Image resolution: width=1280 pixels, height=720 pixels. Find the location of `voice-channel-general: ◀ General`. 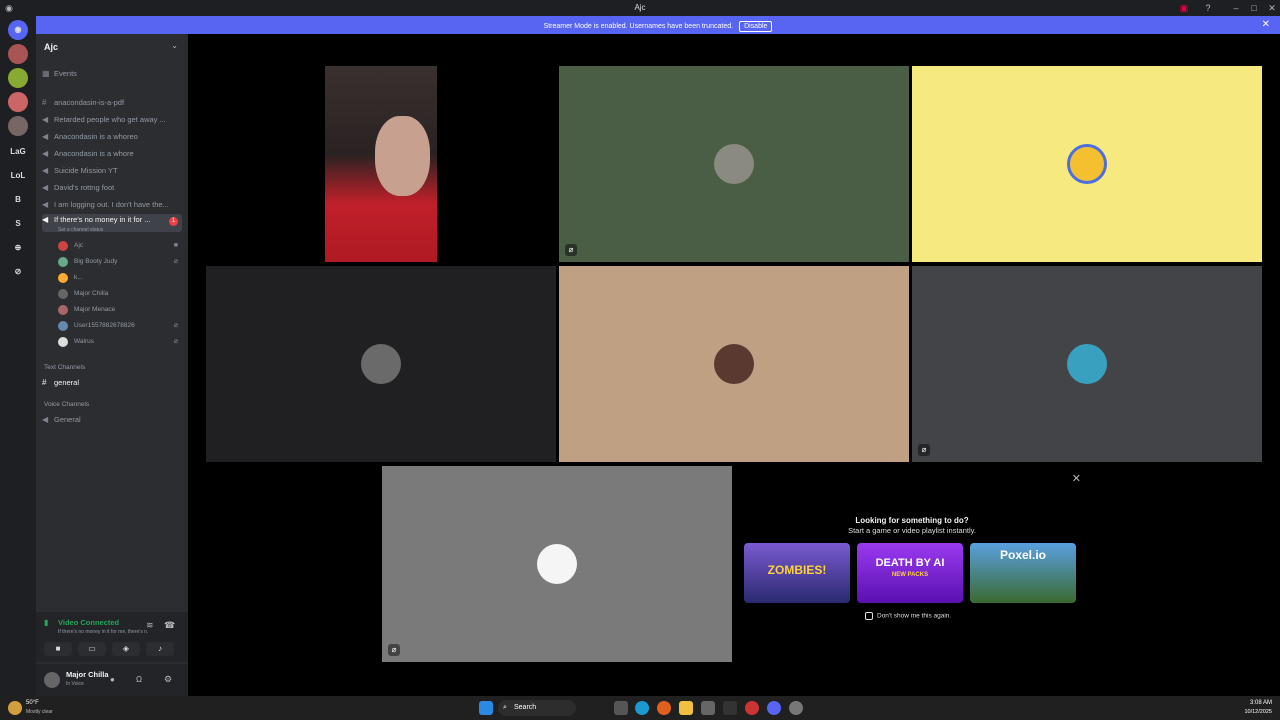

voice-channel-general: ◀ General is located at coordinates (112, 419).